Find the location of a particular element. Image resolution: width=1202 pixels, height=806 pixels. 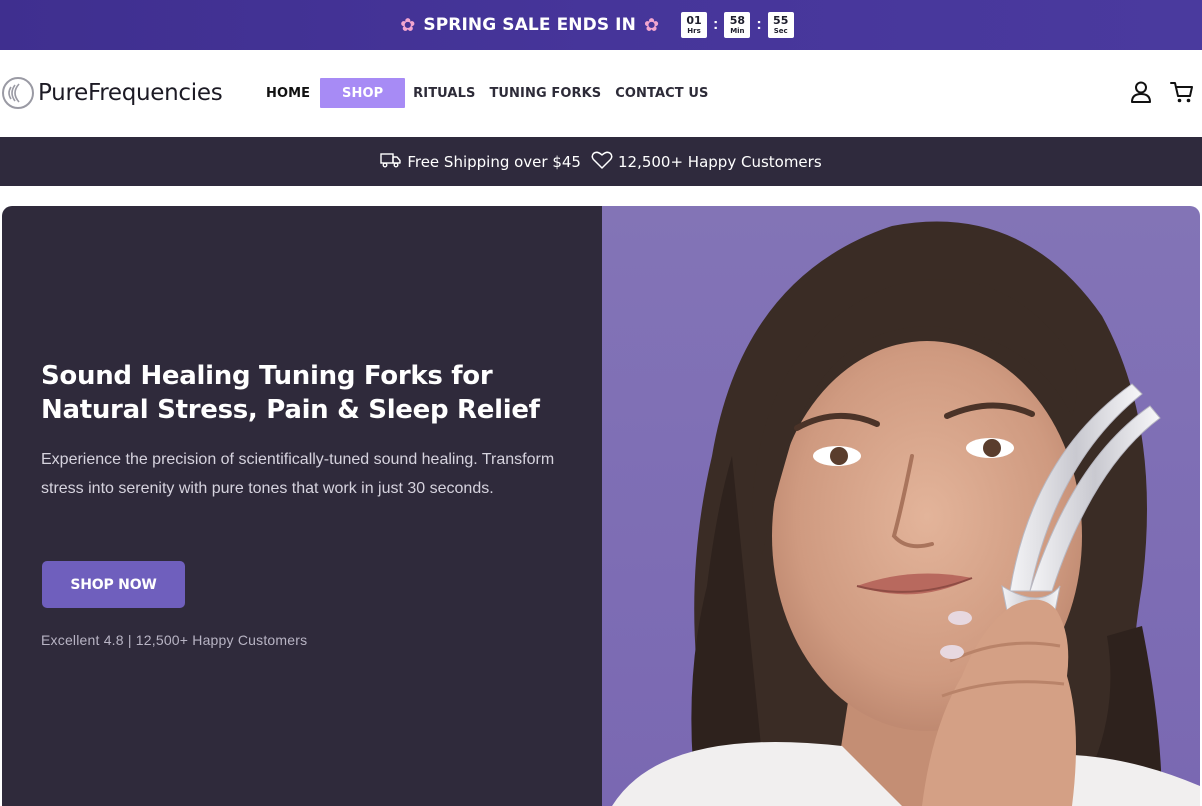

nav-tuning-forks: TUNING FORKS is located at coordinates (545, 93).